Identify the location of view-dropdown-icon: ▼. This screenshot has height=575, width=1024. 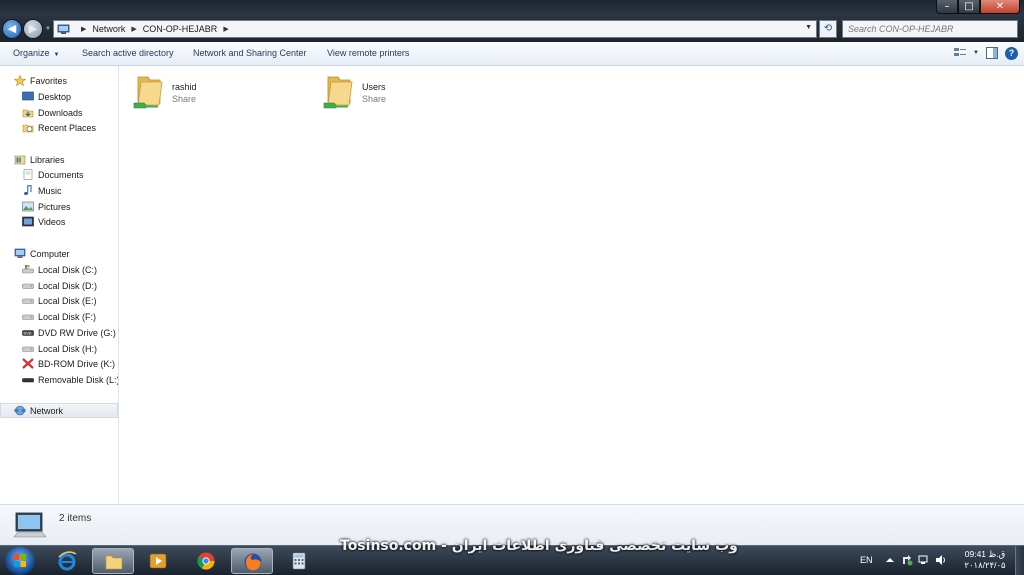
(976, 53).